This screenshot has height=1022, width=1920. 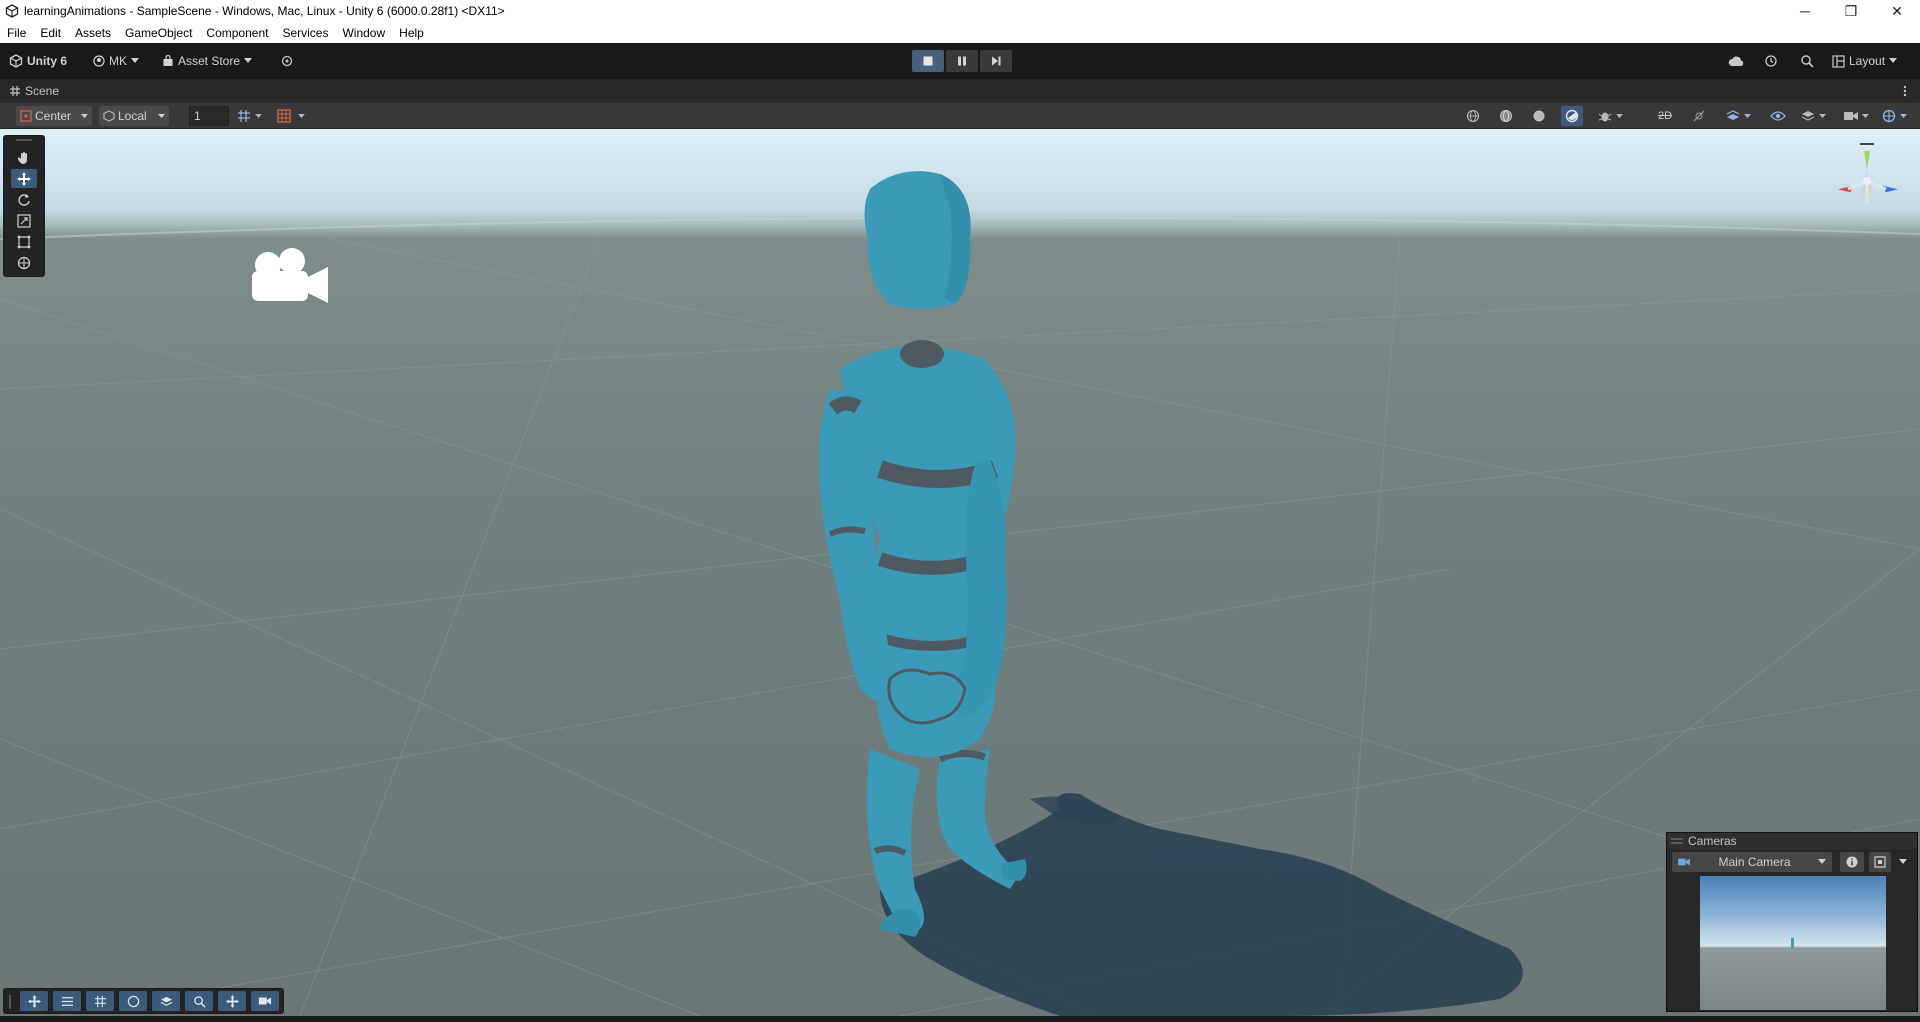 I want to click on mode-2d-label: 2D, so click(x=1665, y=116).